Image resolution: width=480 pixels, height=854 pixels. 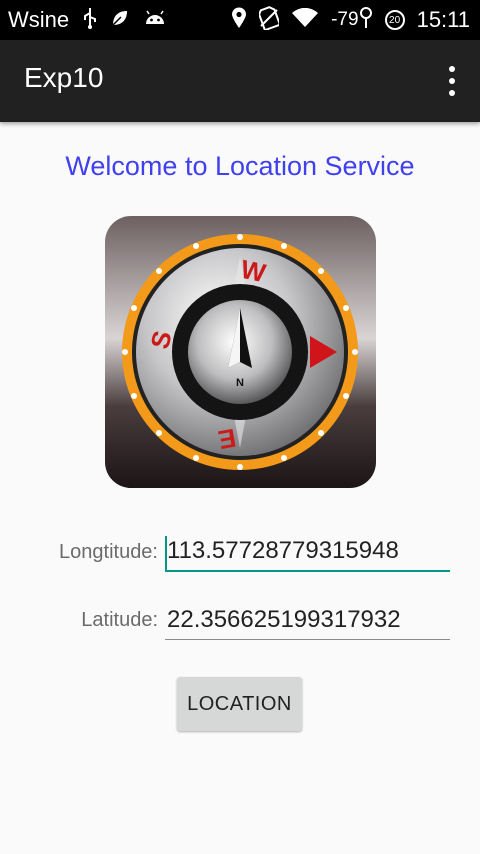 I want to click on clock: 15:11, so click(x=443, y=19).